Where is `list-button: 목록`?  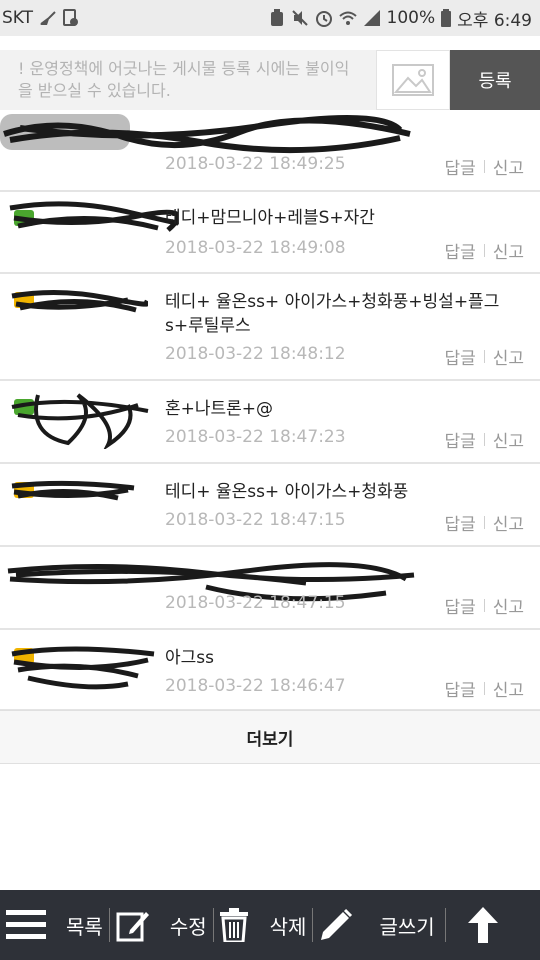
list-button: 목록 is located at coordinates (51, 925).